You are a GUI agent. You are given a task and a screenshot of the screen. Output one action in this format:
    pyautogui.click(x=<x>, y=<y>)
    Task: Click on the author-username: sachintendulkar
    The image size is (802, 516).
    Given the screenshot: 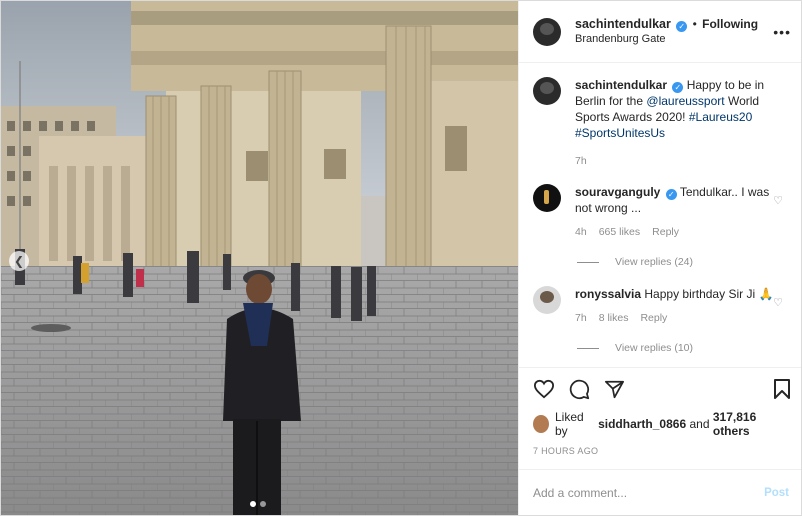 What is the action you would take?
    pyautogui.click(x=623, y=24)
    